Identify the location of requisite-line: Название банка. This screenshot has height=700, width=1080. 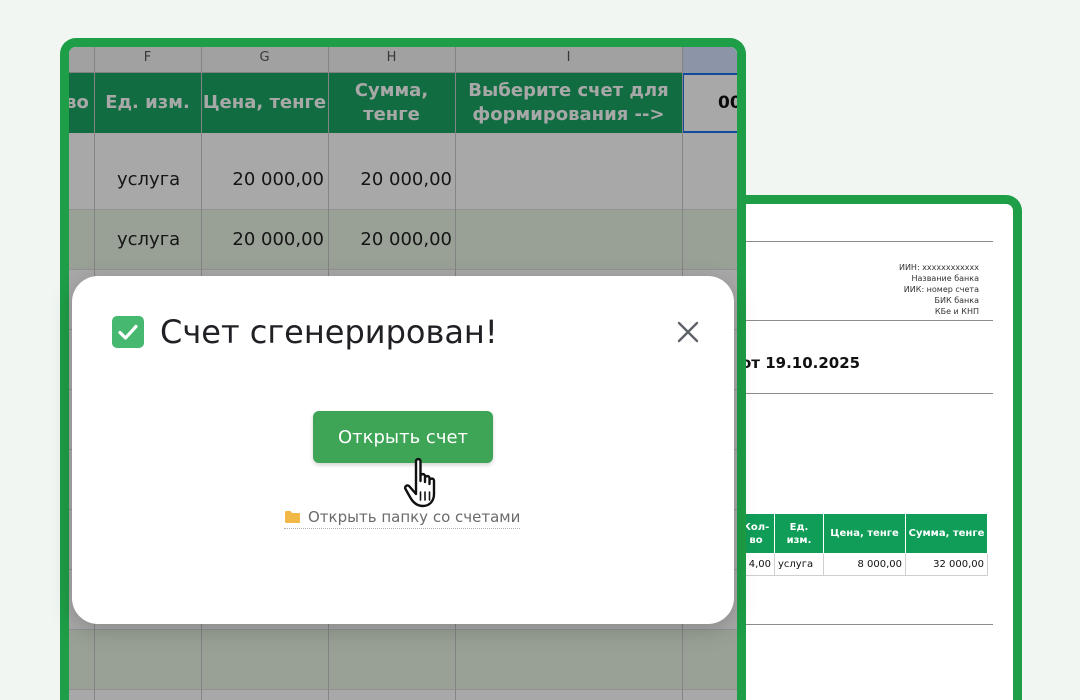
(945, 278).